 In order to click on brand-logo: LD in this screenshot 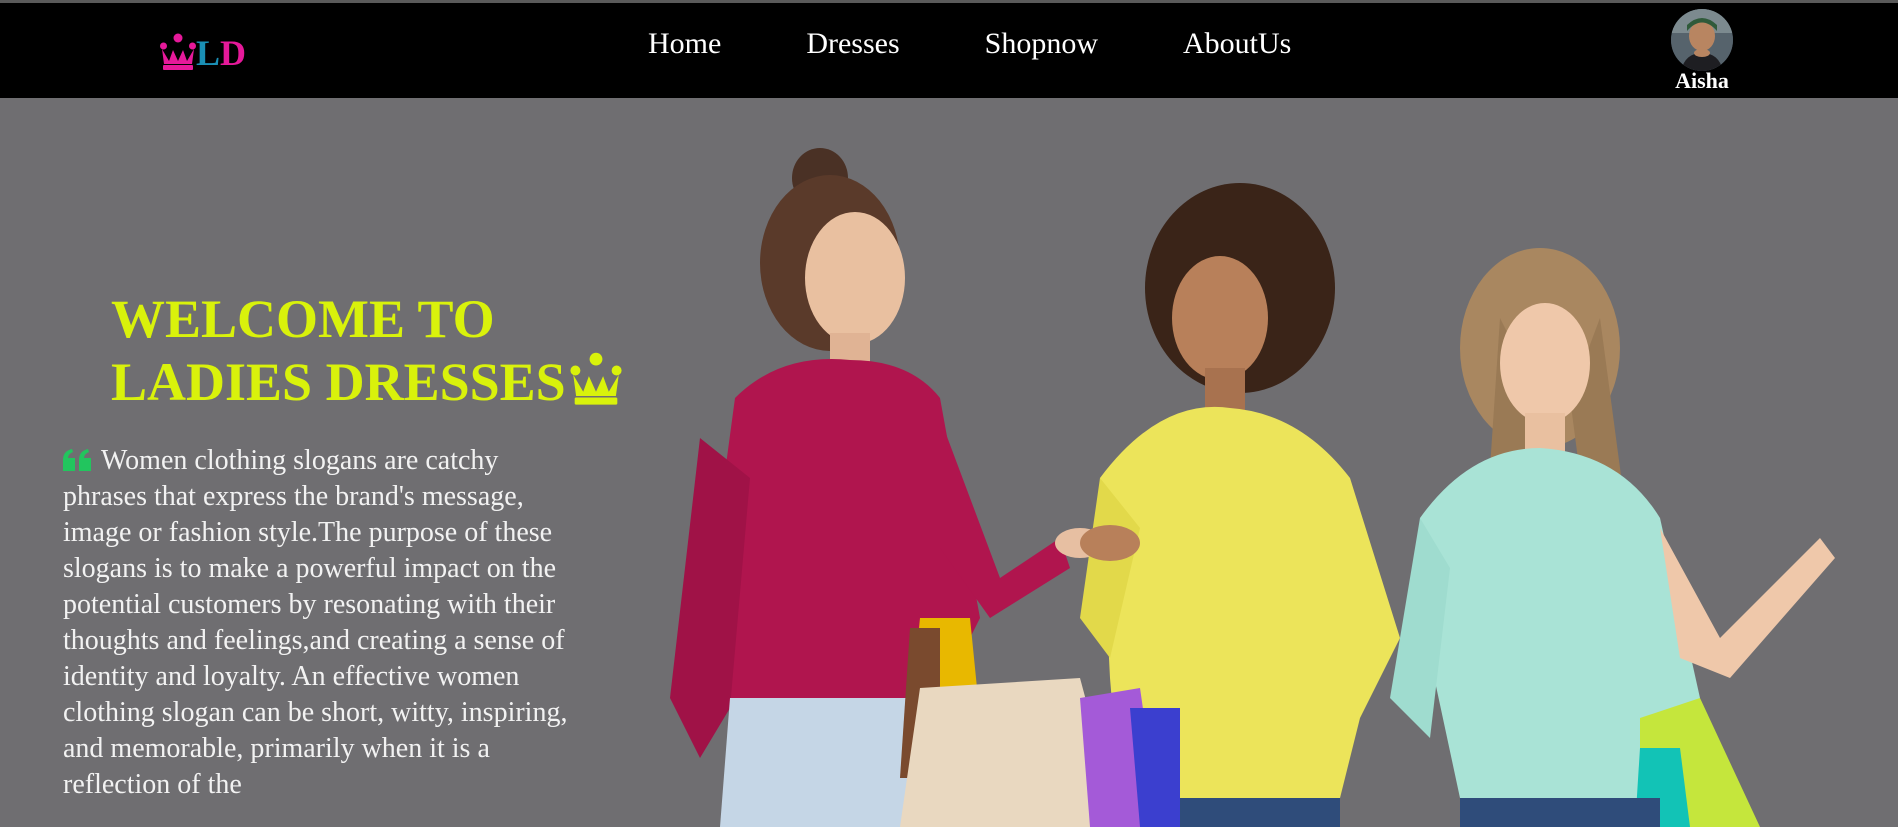, I will do `click(203, 49)`.